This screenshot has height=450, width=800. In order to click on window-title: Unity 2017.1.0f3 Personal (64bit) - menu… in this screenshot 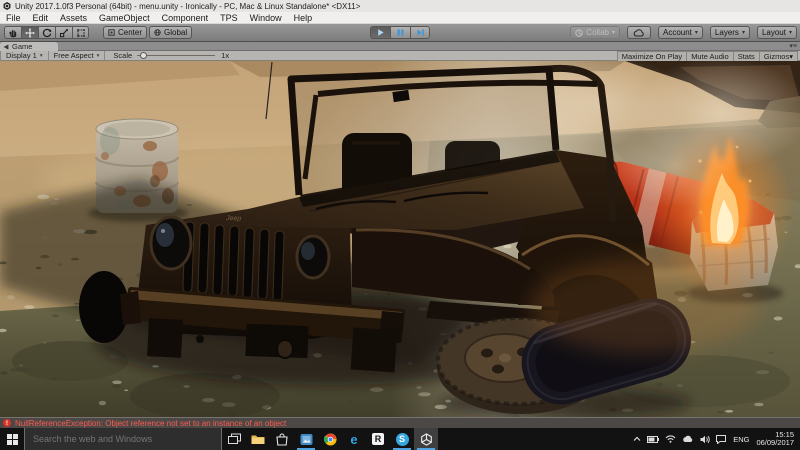, I will do `click(188, 6)`.